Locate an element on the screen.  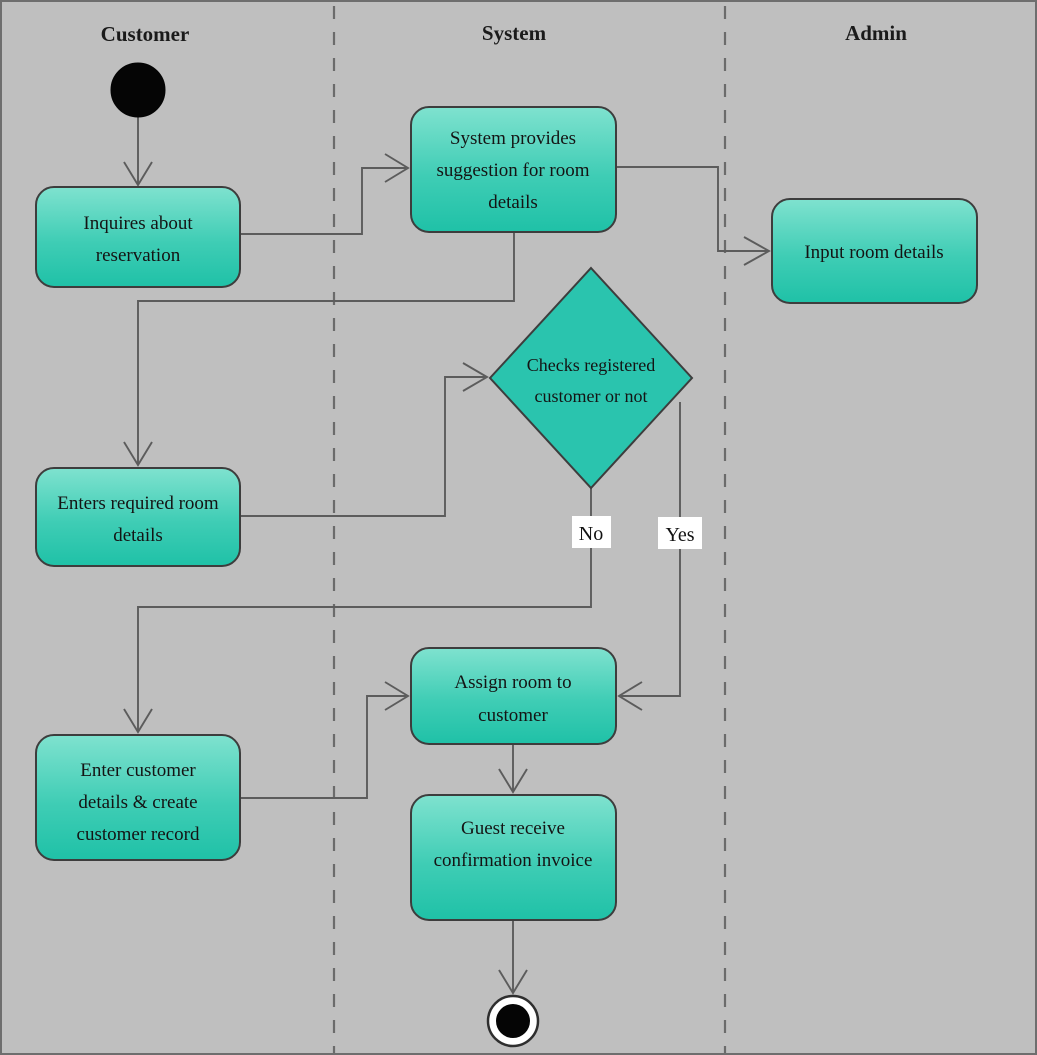
action-label-line: customer is located at coordinates (513, 715).